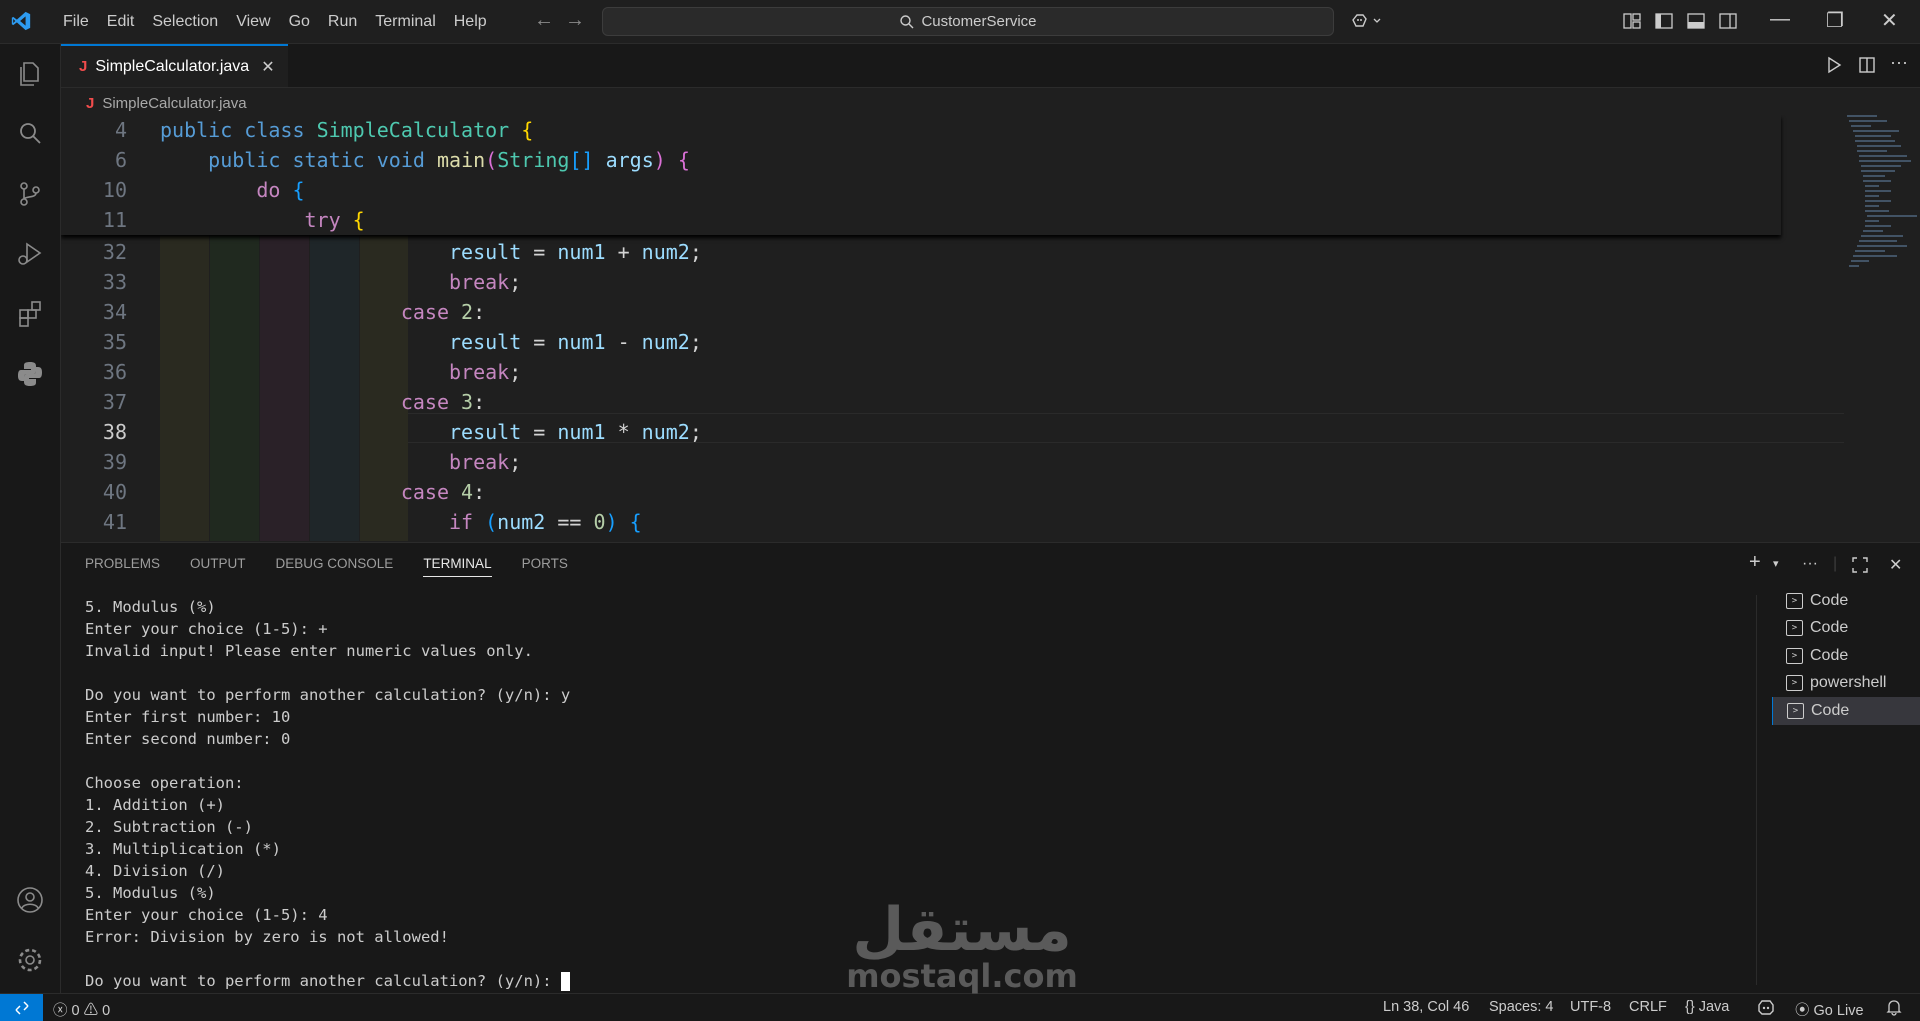 This screenshot has width=1920, height=1021. Describe the element at coordinates (575, 20) in the screenshot. I see `forward-arrow-icon: →` at that location.